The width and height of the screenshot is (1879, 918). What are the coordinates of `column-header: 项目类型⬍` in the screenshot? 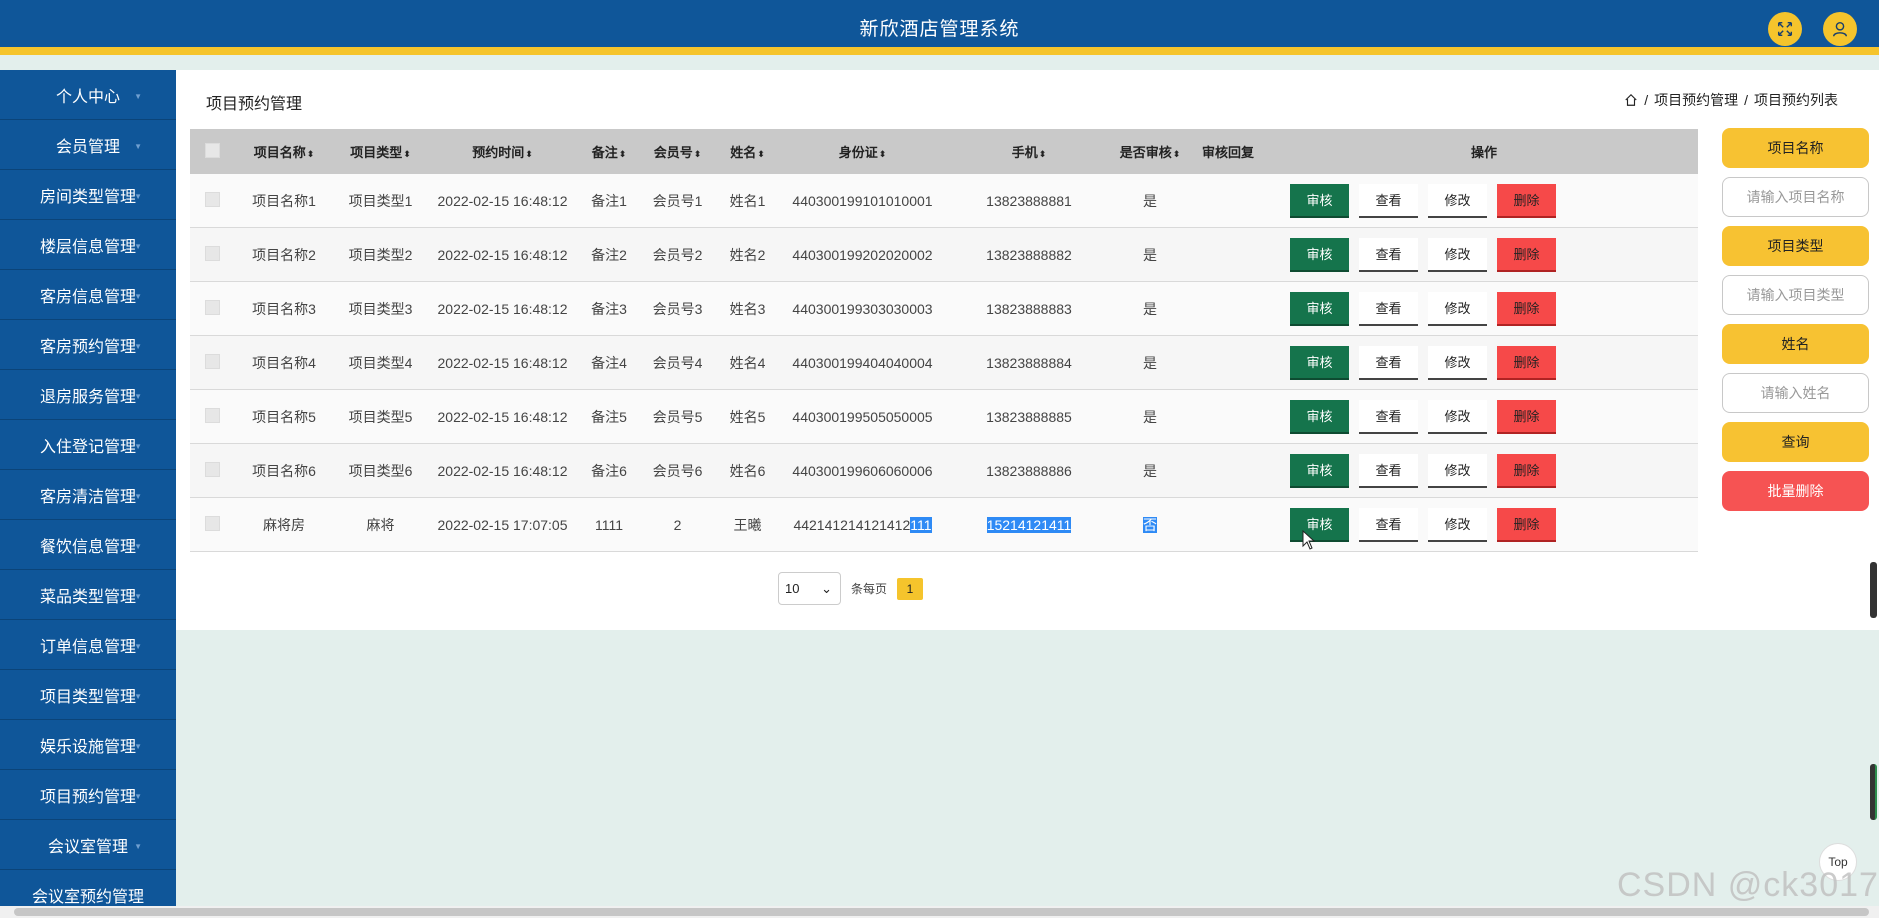 It's located at (380, 151).